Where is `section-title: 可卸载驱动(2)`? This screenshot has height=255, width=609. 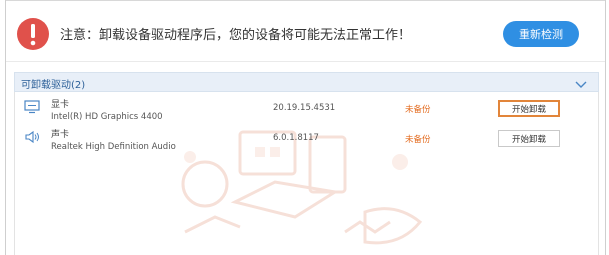
section-title: 可卸载驱动(2) is located at coordinates (53, 85).